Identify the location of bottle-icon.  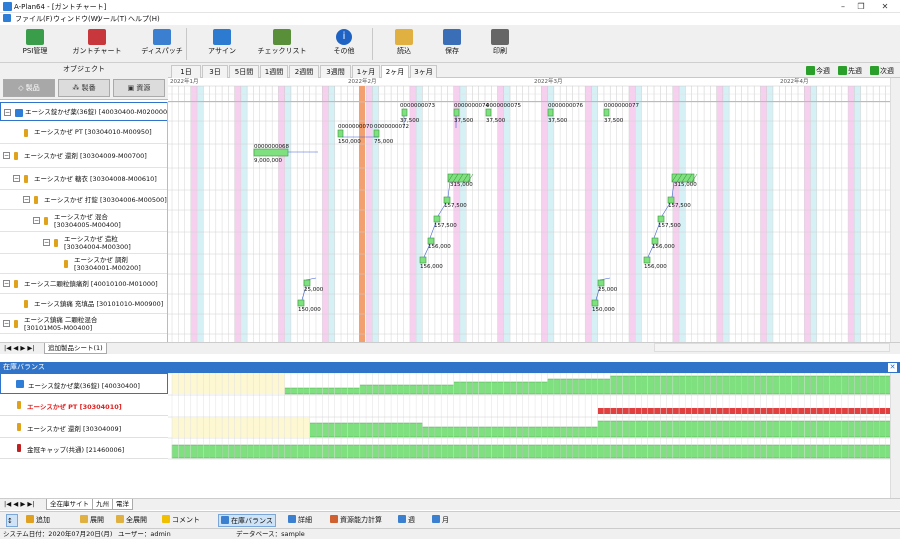
(19, 405).